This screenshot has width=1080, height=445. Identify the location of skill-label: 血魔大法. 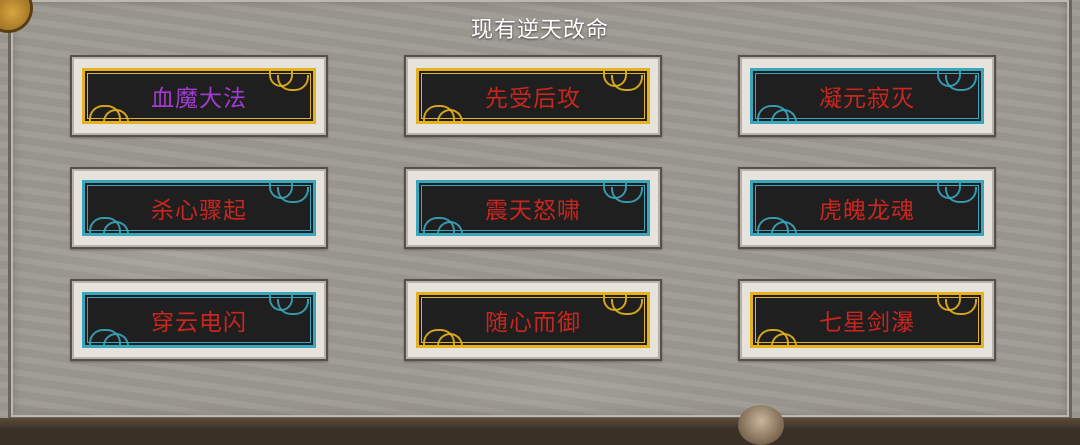
(199, 99).